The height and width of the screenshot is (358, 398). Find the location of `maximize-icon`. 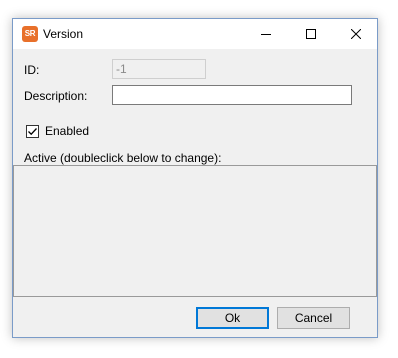

maximize-icon is located at coordinates (310, 34).